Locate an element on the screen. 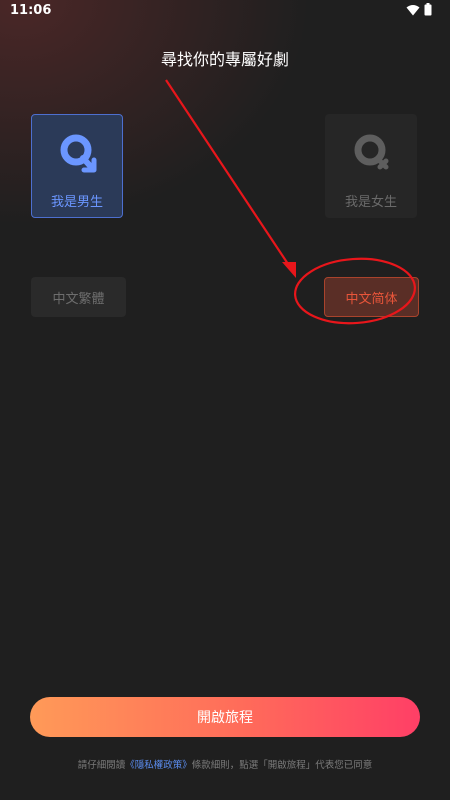  language-traditional-button: 中文繁體 is located at coordinates (78, 297).